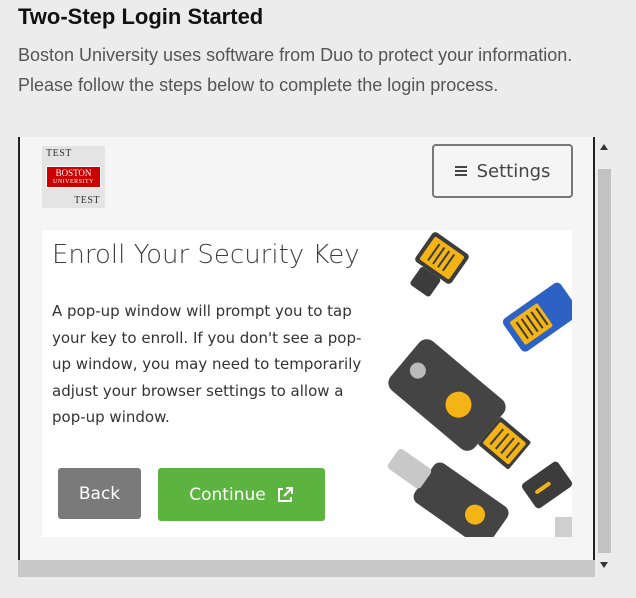  I want to click on back-button: Back, so click(99, 493).